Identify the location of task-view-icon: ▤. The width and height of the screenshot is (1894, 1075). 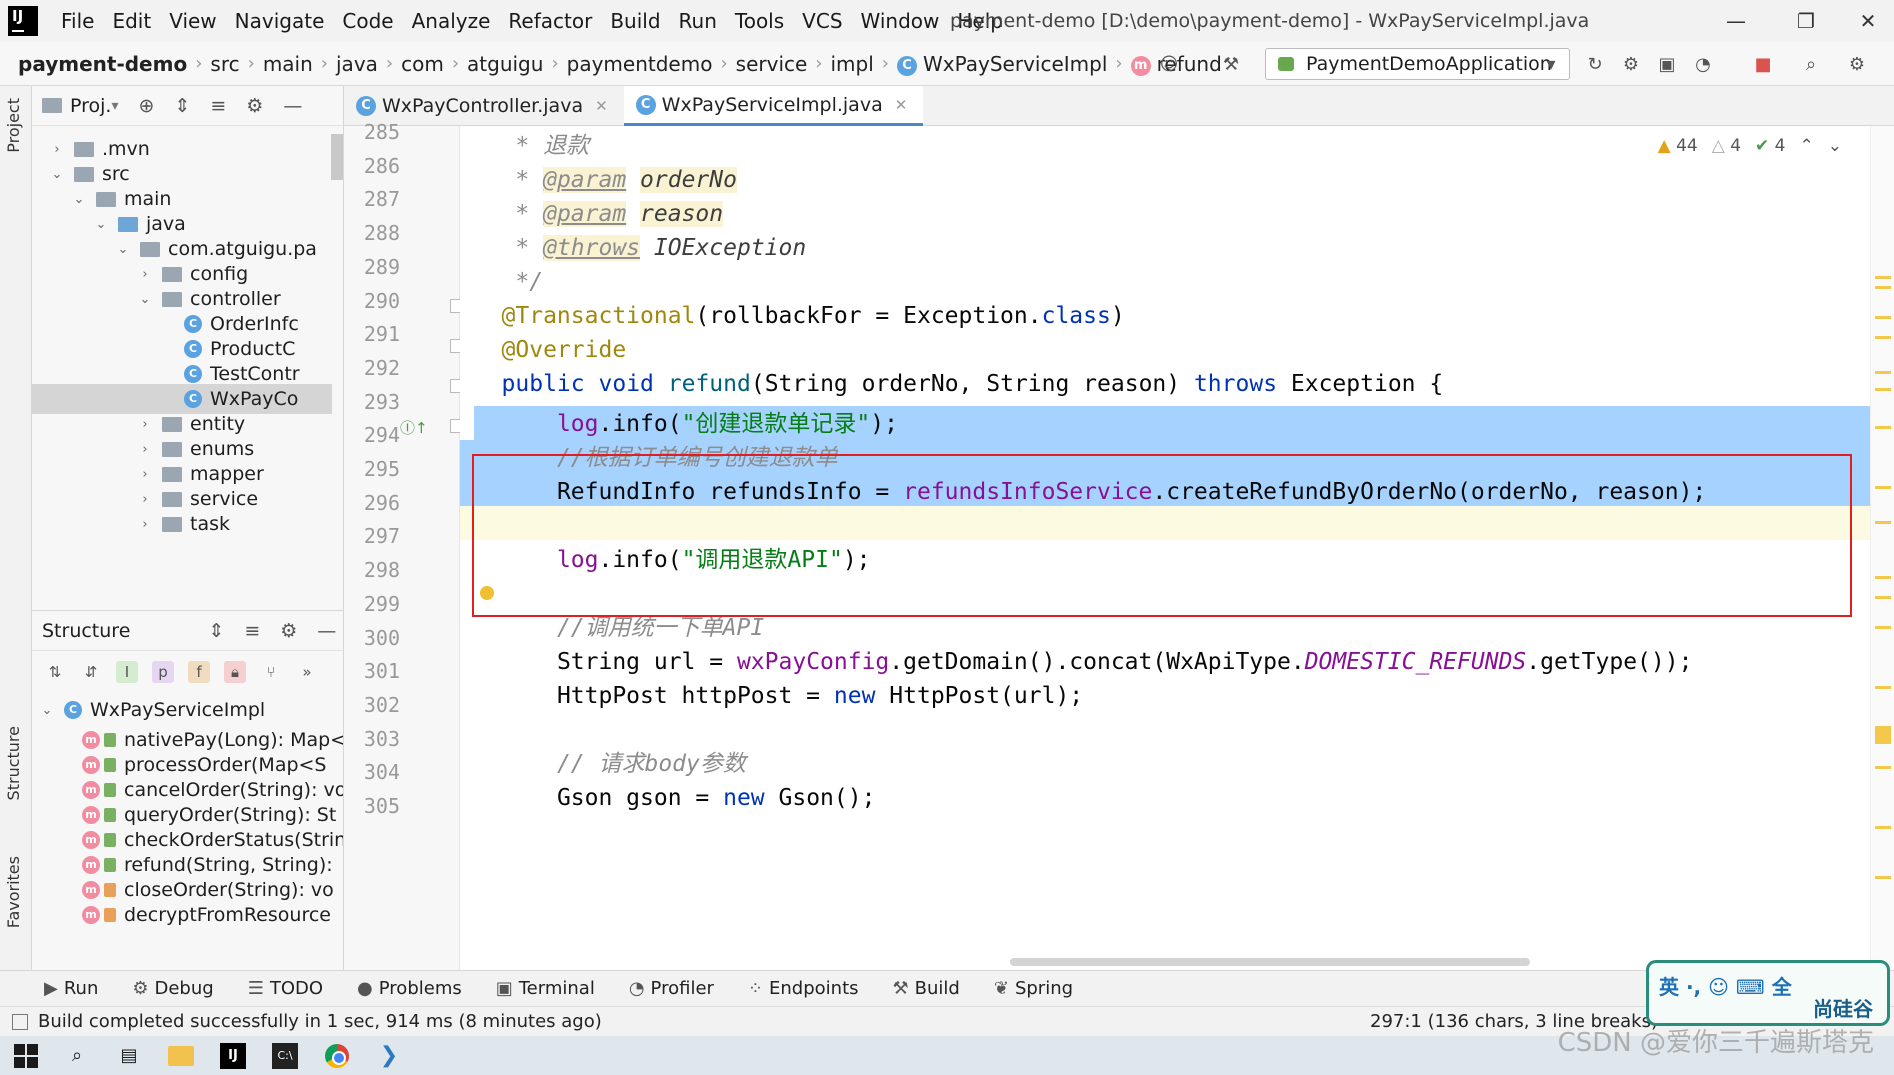
(129, 1056).